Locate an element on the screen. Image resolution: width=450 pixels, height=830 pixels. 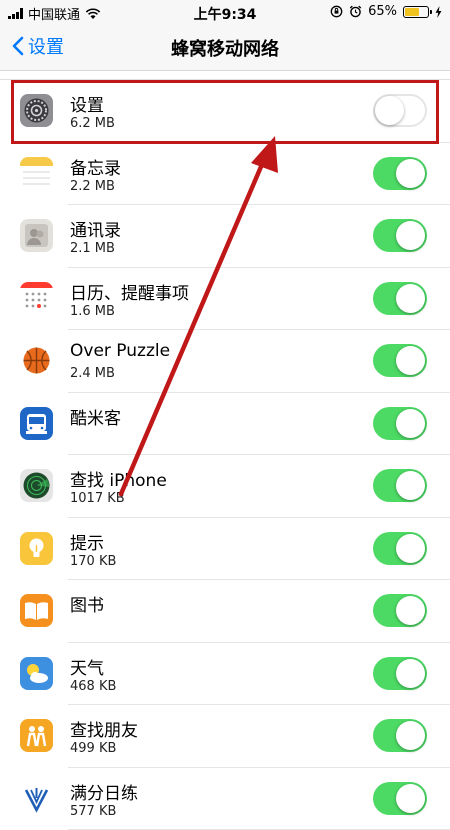
chevron-left-icon is located at coordinates (18, 46).